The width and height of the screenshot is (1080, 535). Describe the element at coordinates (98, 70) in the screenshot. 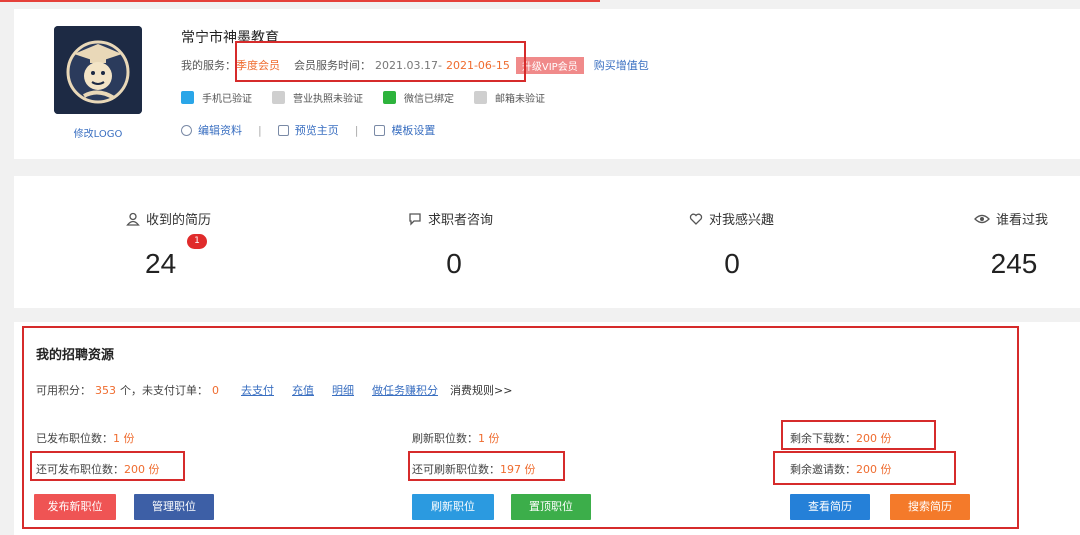

I see `company-logo` at that location.